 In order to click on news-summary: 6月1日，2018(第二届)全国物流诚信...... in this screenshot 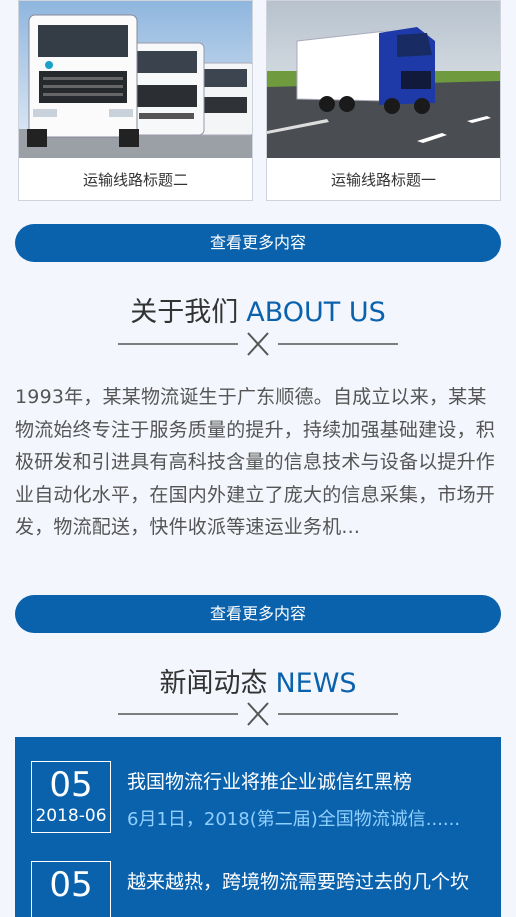, I will do `click(294, 819)`.